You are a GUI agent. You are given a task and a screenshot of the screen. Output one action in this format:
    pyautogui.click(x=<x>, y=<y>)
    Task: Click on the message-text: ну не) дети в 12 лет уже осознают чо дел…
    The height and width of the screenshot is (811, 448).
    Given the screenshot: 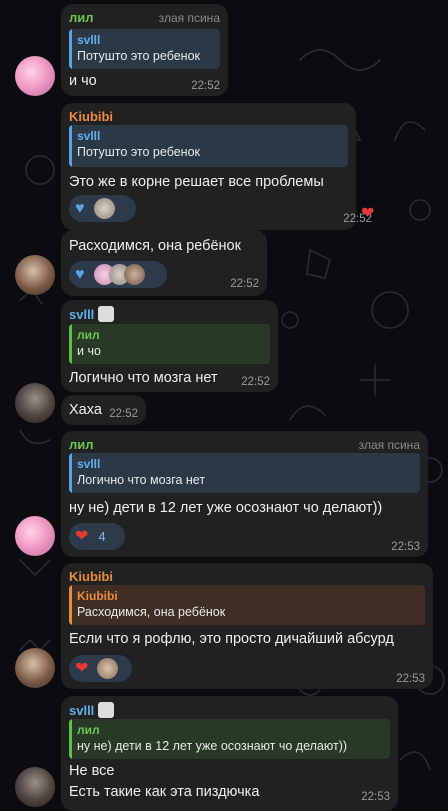 What is the action you would take?
    pyautogui.click(x=226, y=508)
    